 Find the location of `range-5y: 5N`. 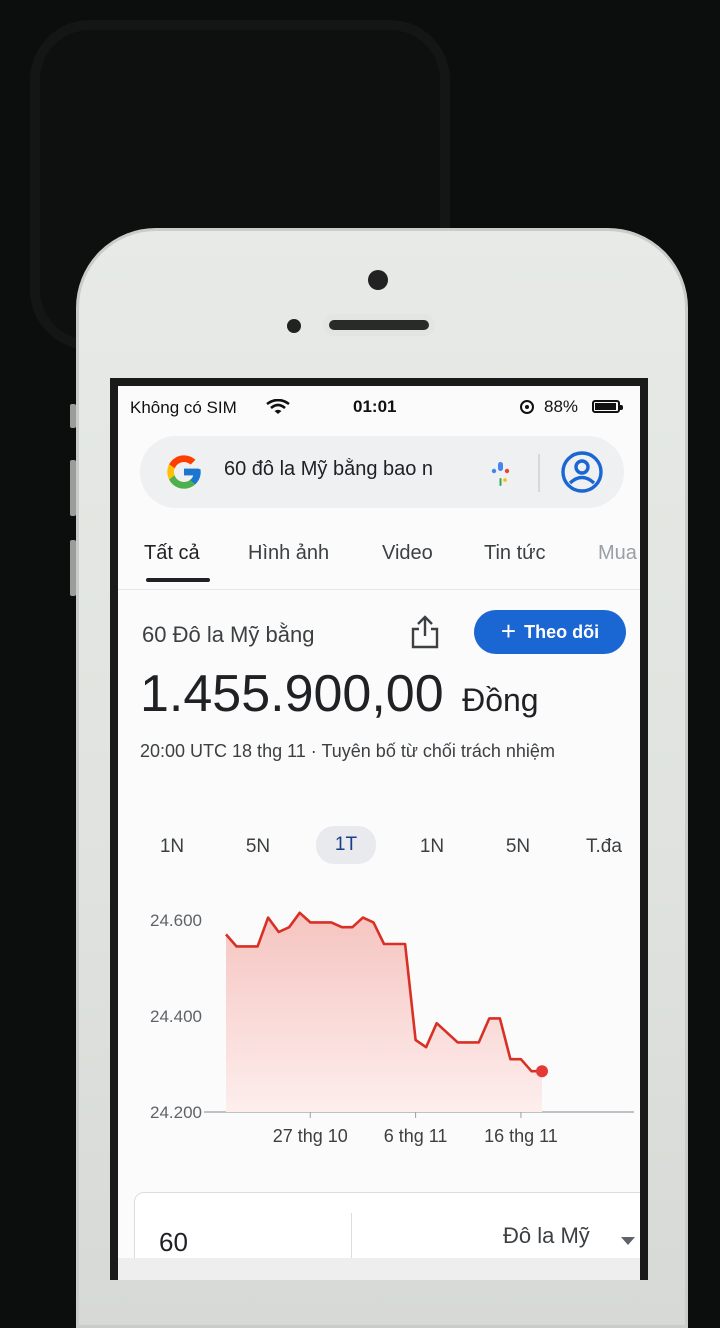

range-5y: 5N is located at coordinates (518, 847).